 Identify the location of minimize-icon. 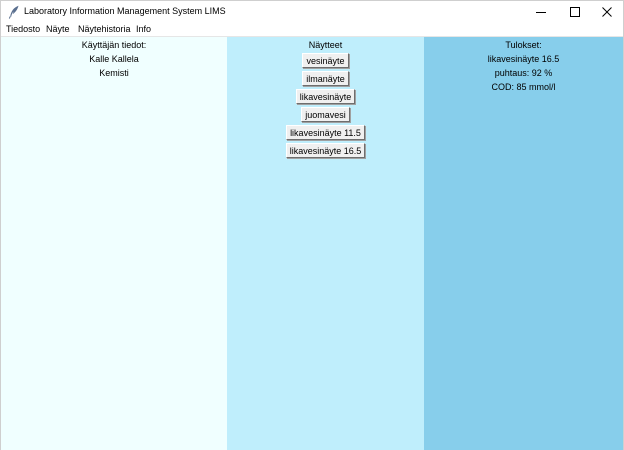
(541, 12).